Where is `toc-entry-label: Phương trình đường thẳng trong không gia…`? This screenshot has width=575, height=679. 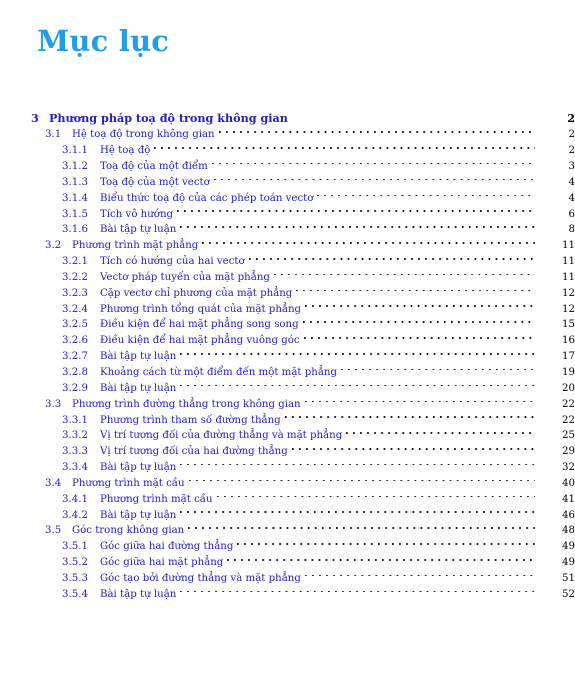 toc-entry-label: Phương trình đường thẳng trong không gia… is located at coordinates (186, 404).